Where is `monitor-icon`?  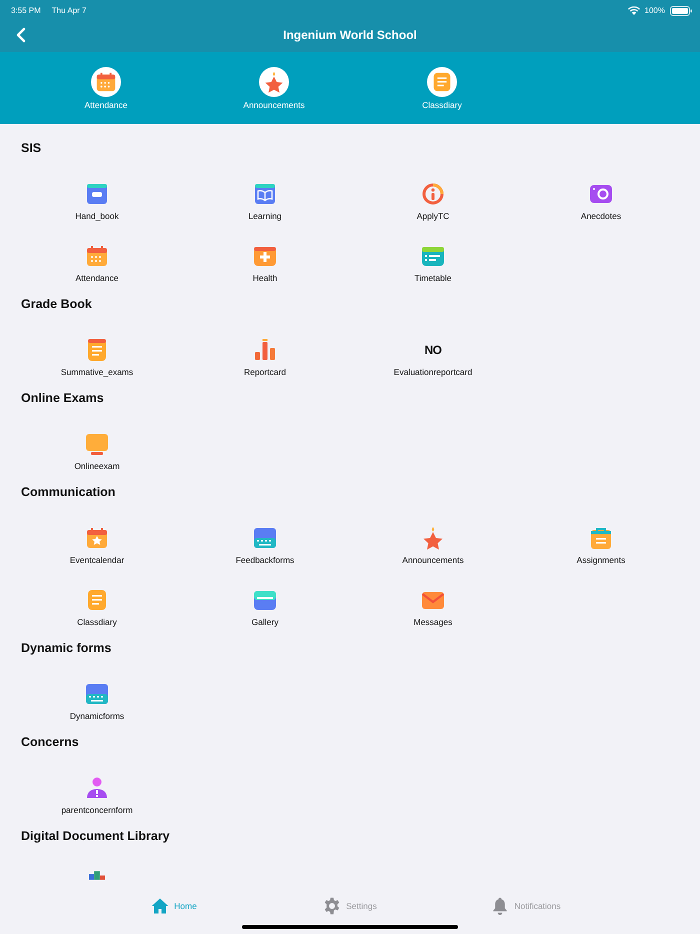 monitor-icon is located at coordinates (97, 444).